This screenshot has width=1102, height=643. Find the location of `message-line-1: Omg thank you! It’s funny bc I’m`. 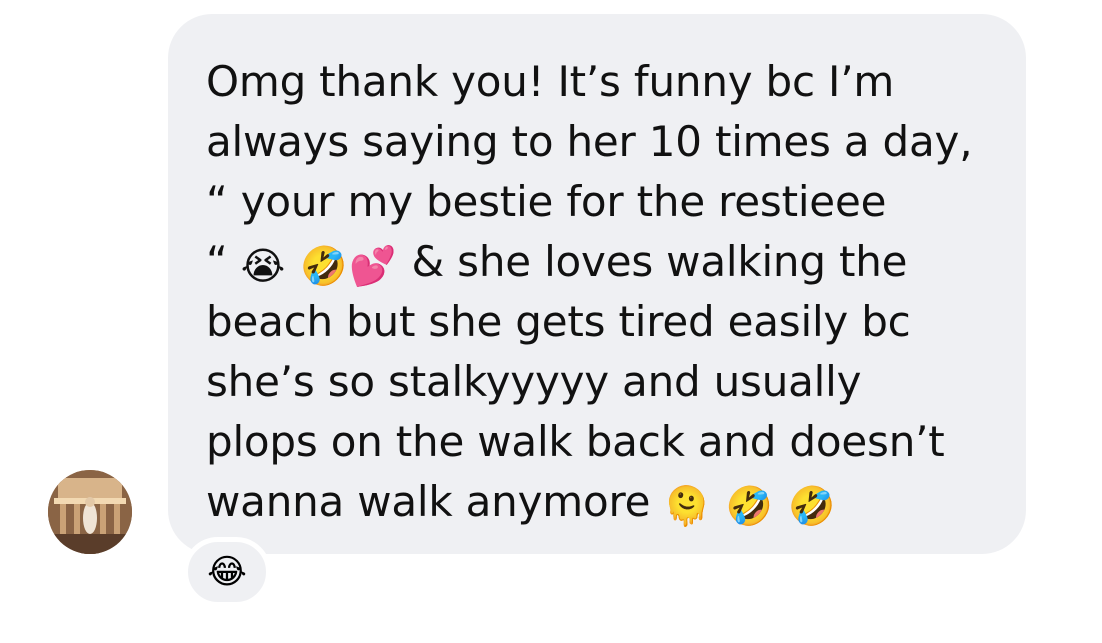

message-line-1: Omg thank you! It’s funny bc I’m is located at coordinates (550, 81).